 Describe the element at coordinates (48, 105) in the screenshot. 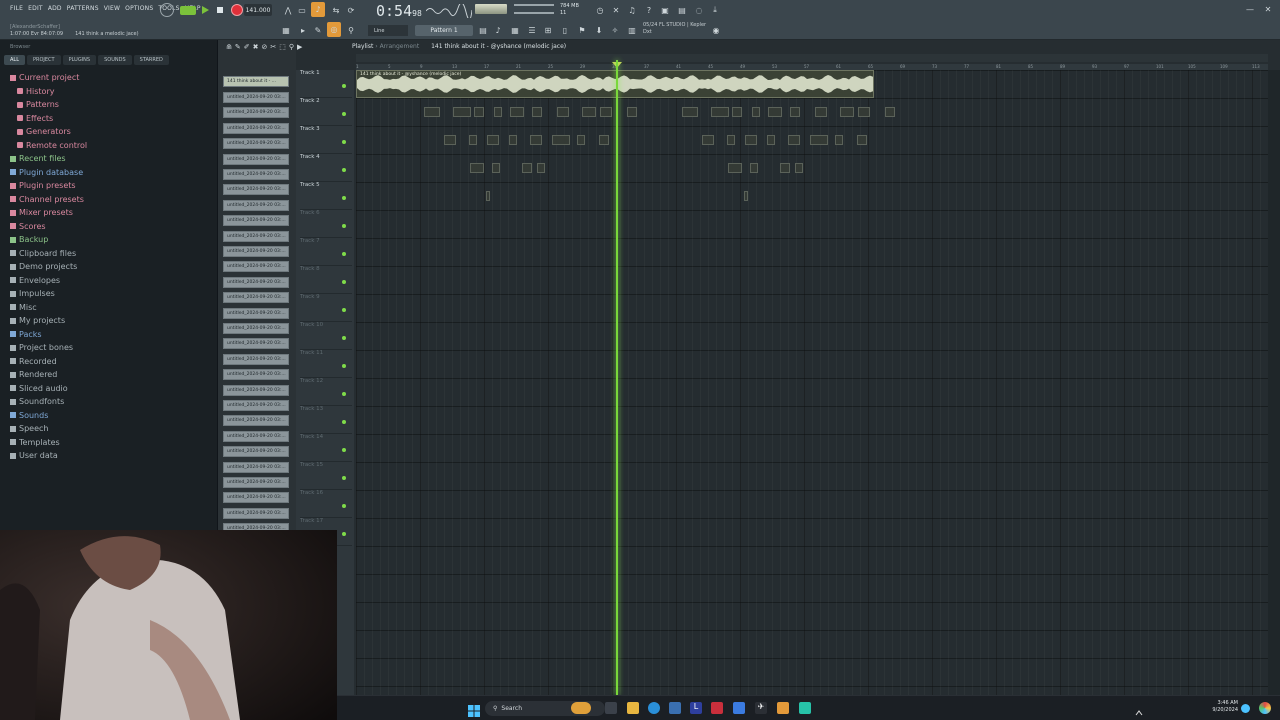

I see `browser-item: Patterns` at that location.